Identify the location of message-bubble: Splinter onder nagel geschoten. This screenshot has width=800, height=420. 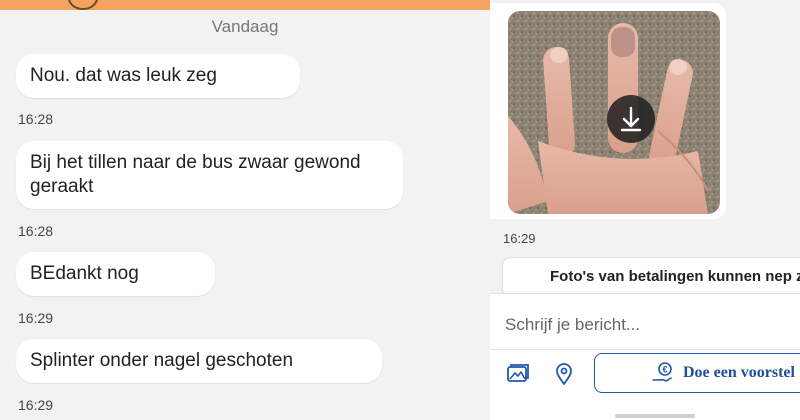
(199, 361).